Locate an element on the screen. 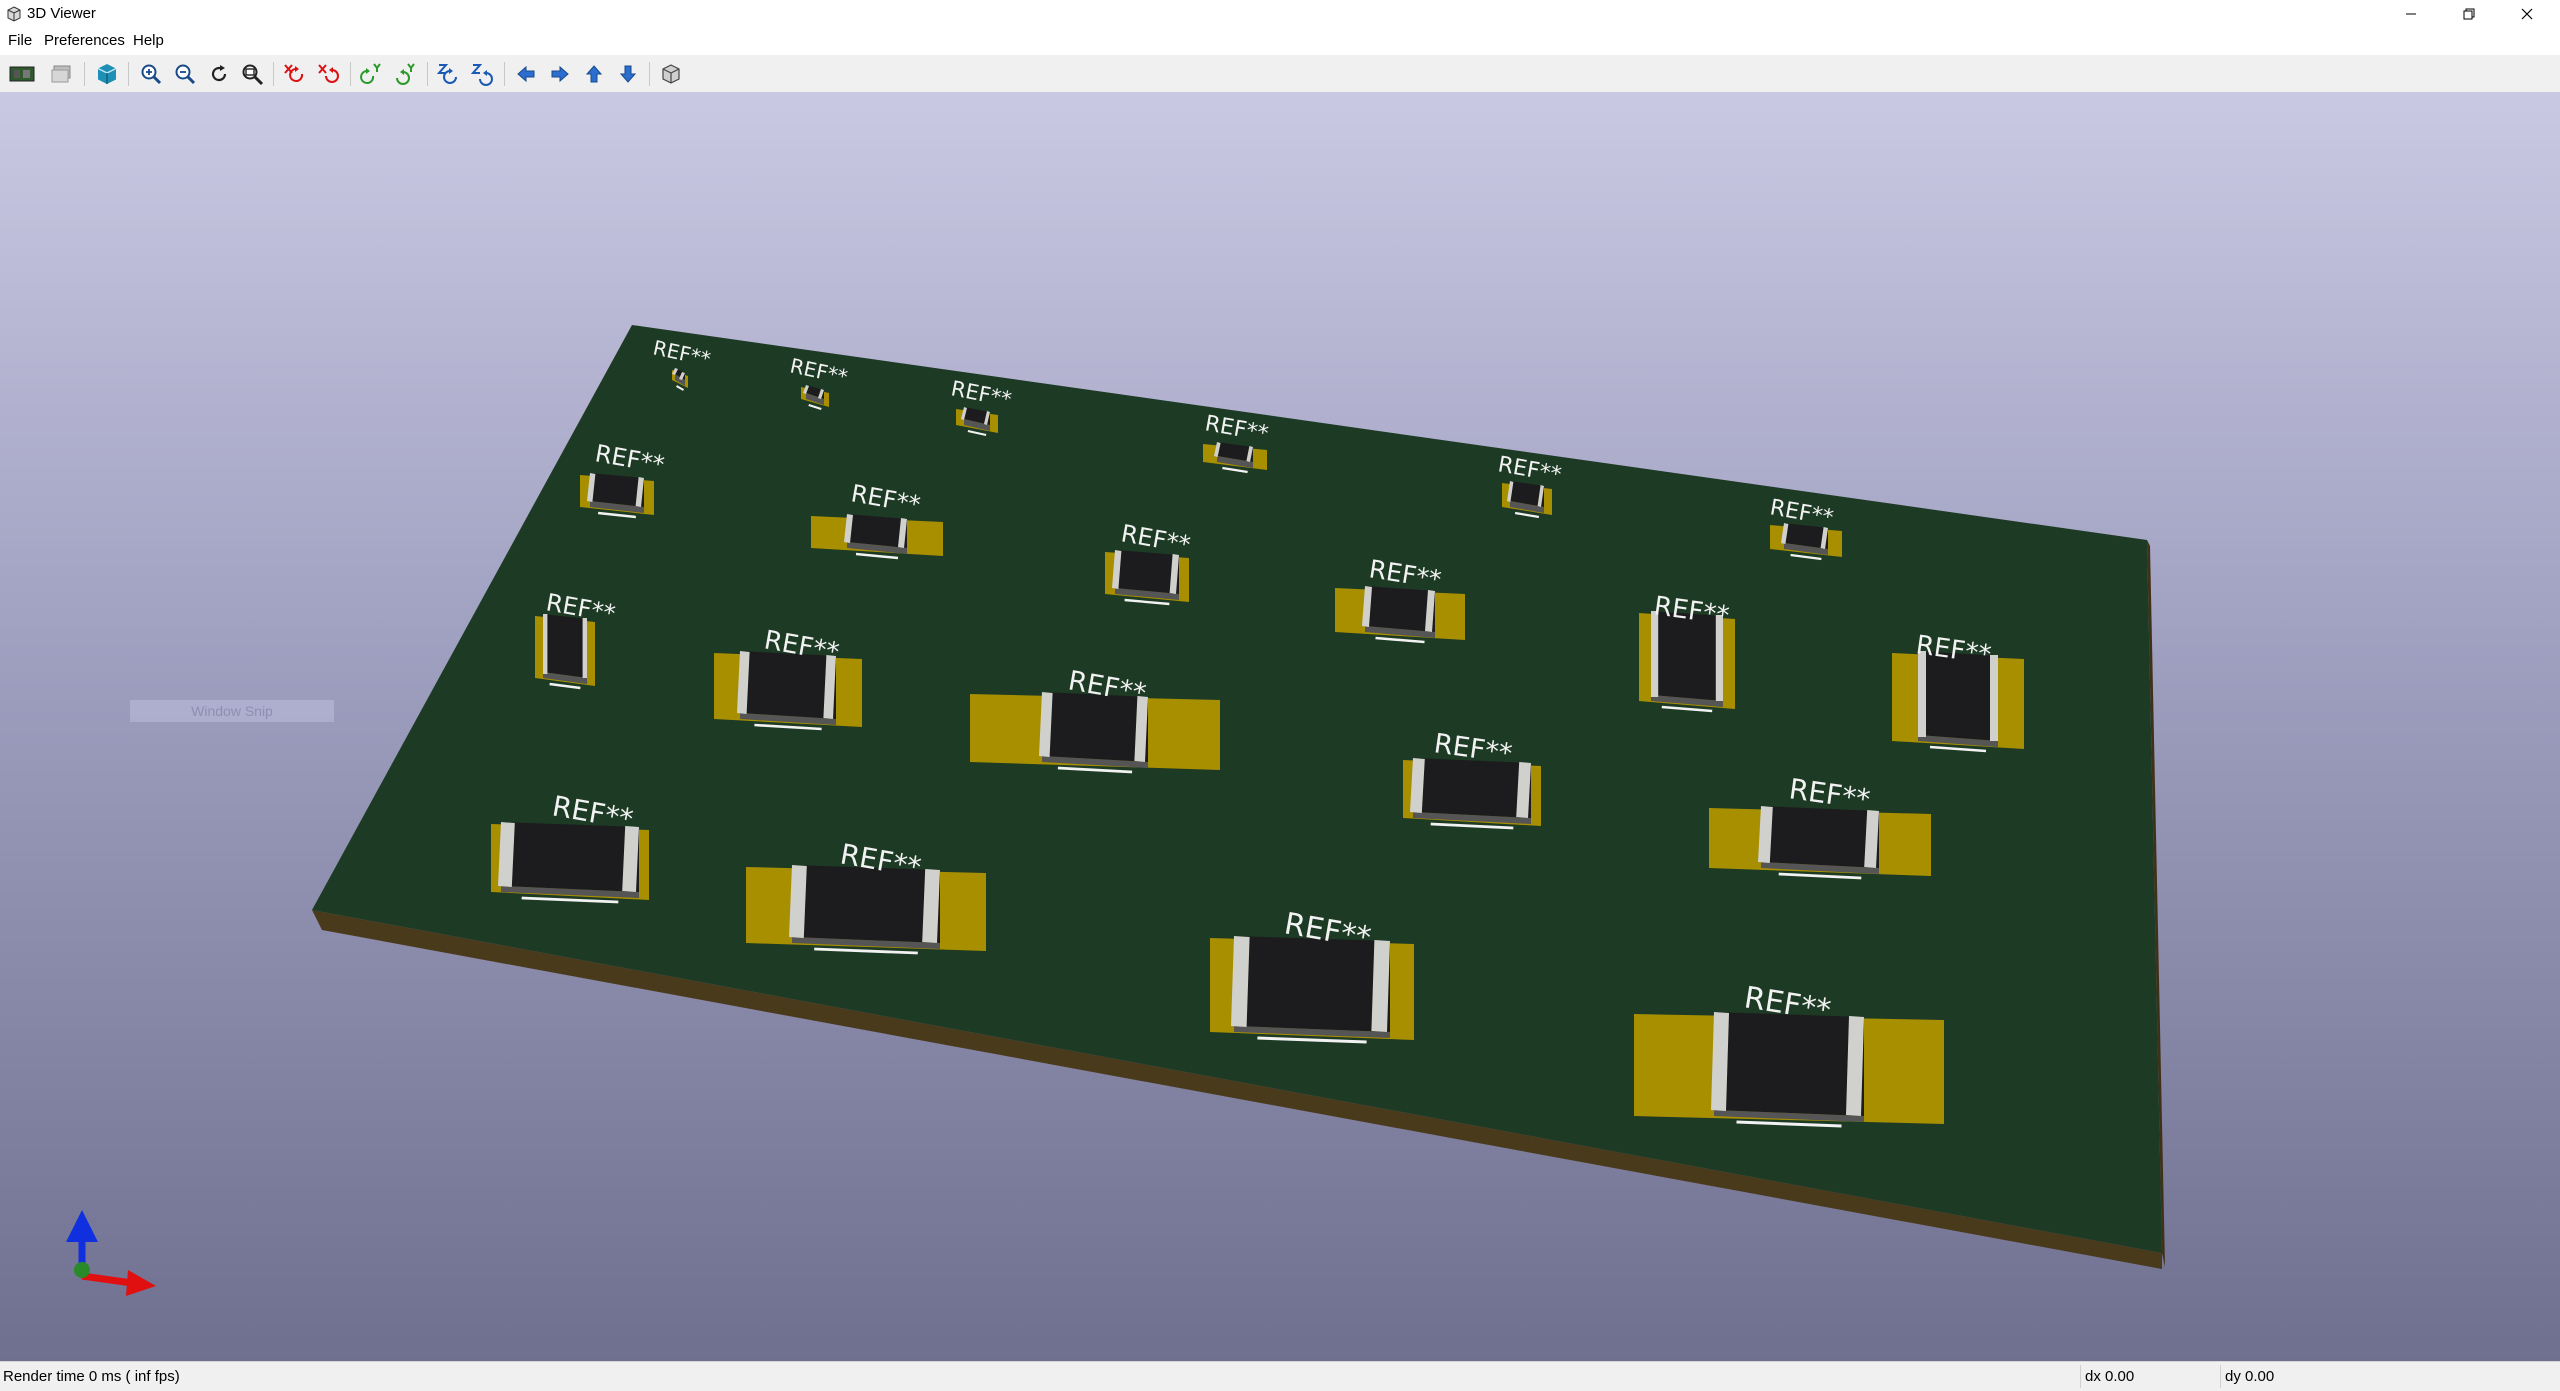 This screenshot has height=1391, width=2560. menu-file: File is located at coordinates (20, 40).